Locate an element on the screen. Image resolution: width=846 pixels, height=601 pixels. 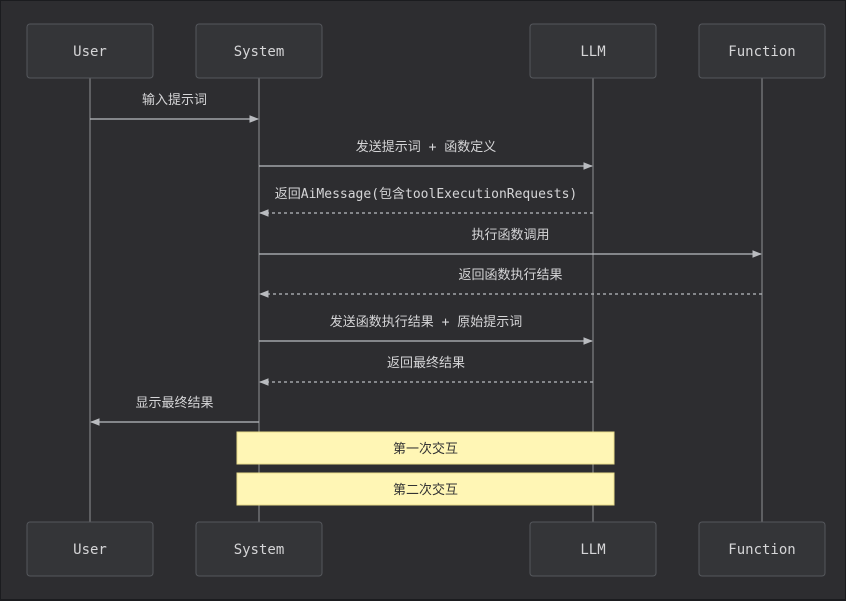
actor-label-user-bottom: User is located at coordinates (90, 550).